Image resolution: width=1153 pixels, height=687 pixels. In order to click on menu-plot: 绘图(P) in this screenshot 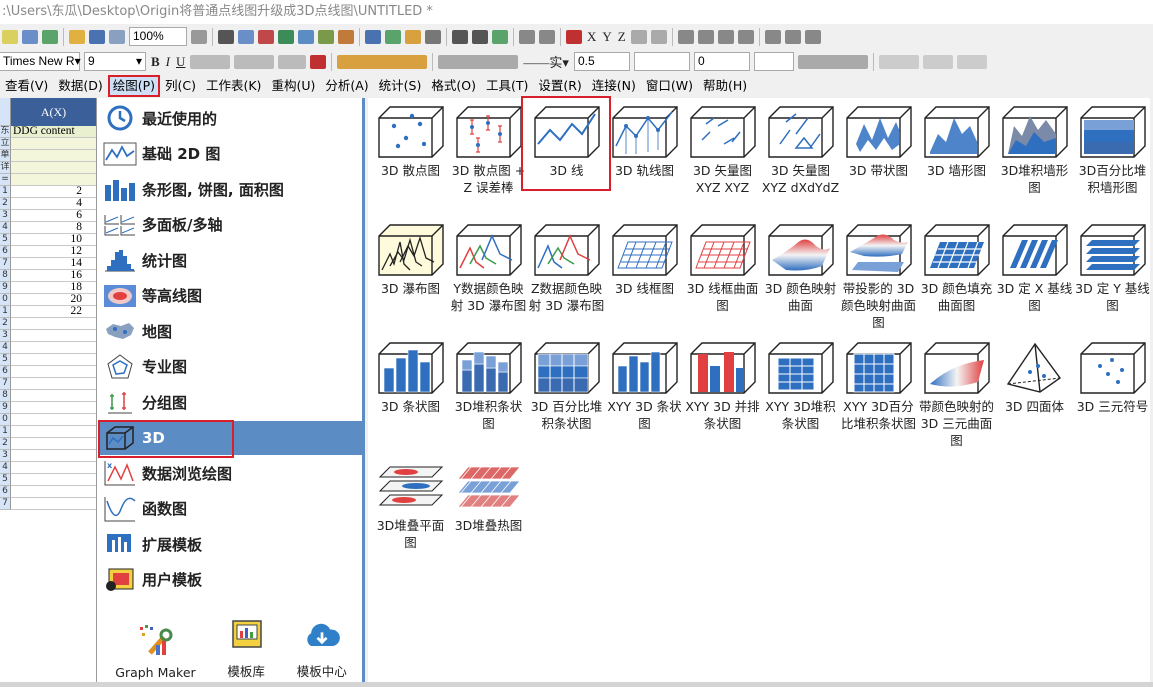, I will do `click(133, 86)`.